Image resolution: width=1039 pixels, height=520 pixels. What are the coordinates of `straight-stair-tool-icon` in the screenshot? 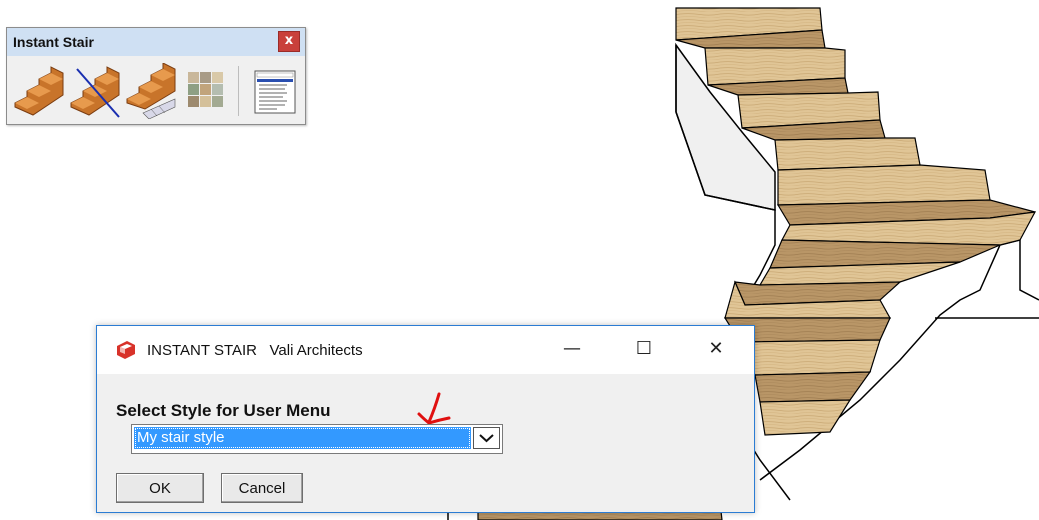 It's located at (39, 91).